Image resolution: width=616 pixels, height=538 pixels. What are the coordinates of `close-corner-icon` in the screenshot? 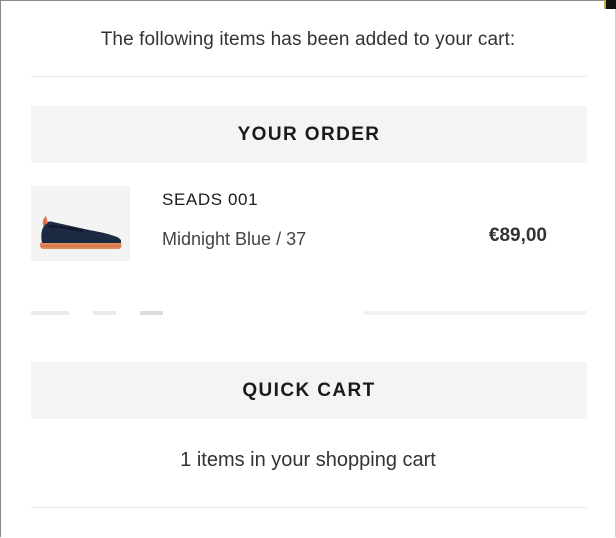 It's located at (610, 4).